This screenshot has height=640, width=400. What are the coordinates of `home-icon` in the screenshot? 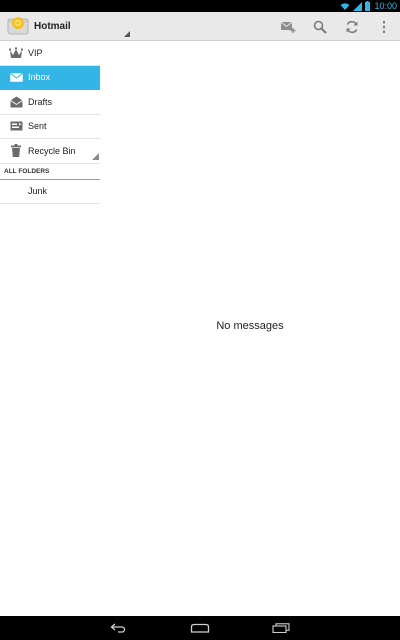 It's located at (200, 628).